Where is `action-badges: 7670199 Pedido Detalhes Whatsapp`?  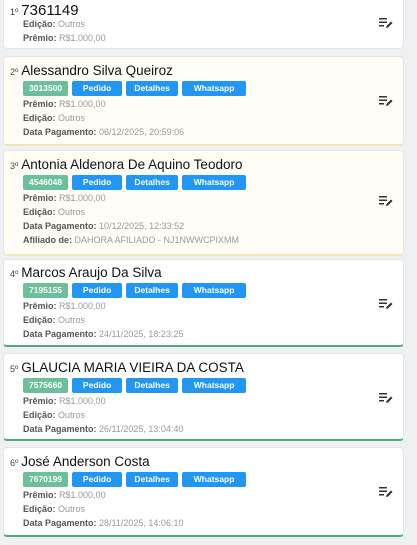 action-badges: 7670199 Pedido Detalhes Whatsapp is located at coordinates (135, 479).